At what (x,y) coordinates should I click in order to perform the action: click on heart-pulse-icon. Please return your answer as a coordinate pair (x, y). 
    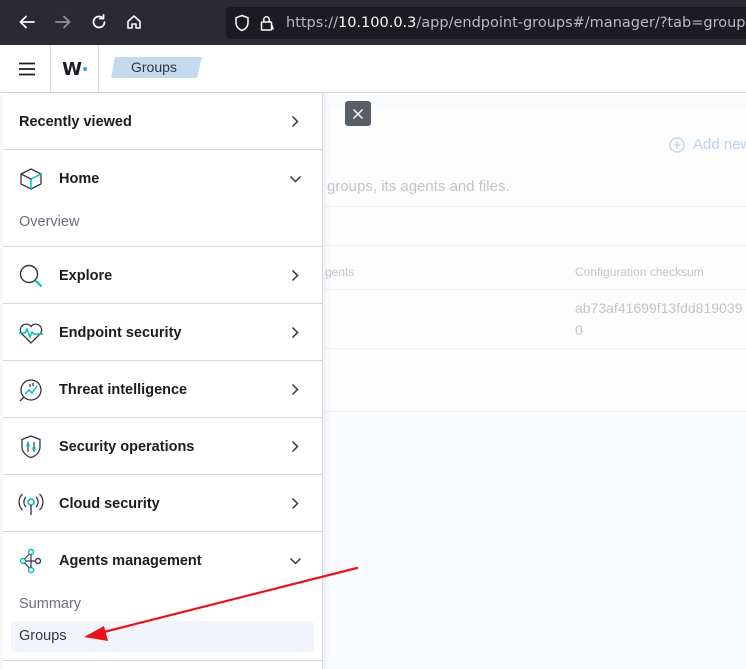
    Looking at the image, I should click on (31, 333).